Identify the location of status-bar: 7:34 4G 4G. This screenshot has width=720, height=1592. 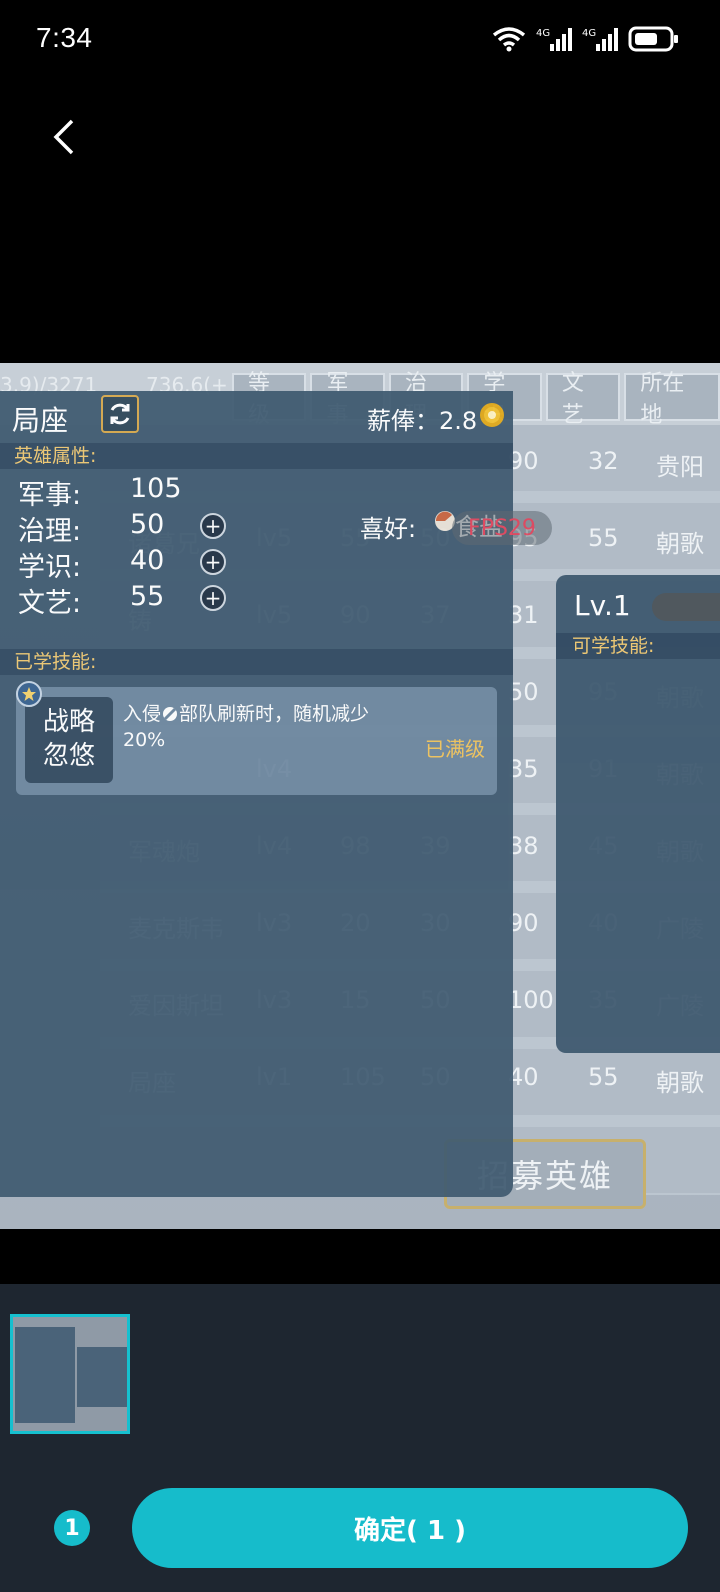
(360, 44).